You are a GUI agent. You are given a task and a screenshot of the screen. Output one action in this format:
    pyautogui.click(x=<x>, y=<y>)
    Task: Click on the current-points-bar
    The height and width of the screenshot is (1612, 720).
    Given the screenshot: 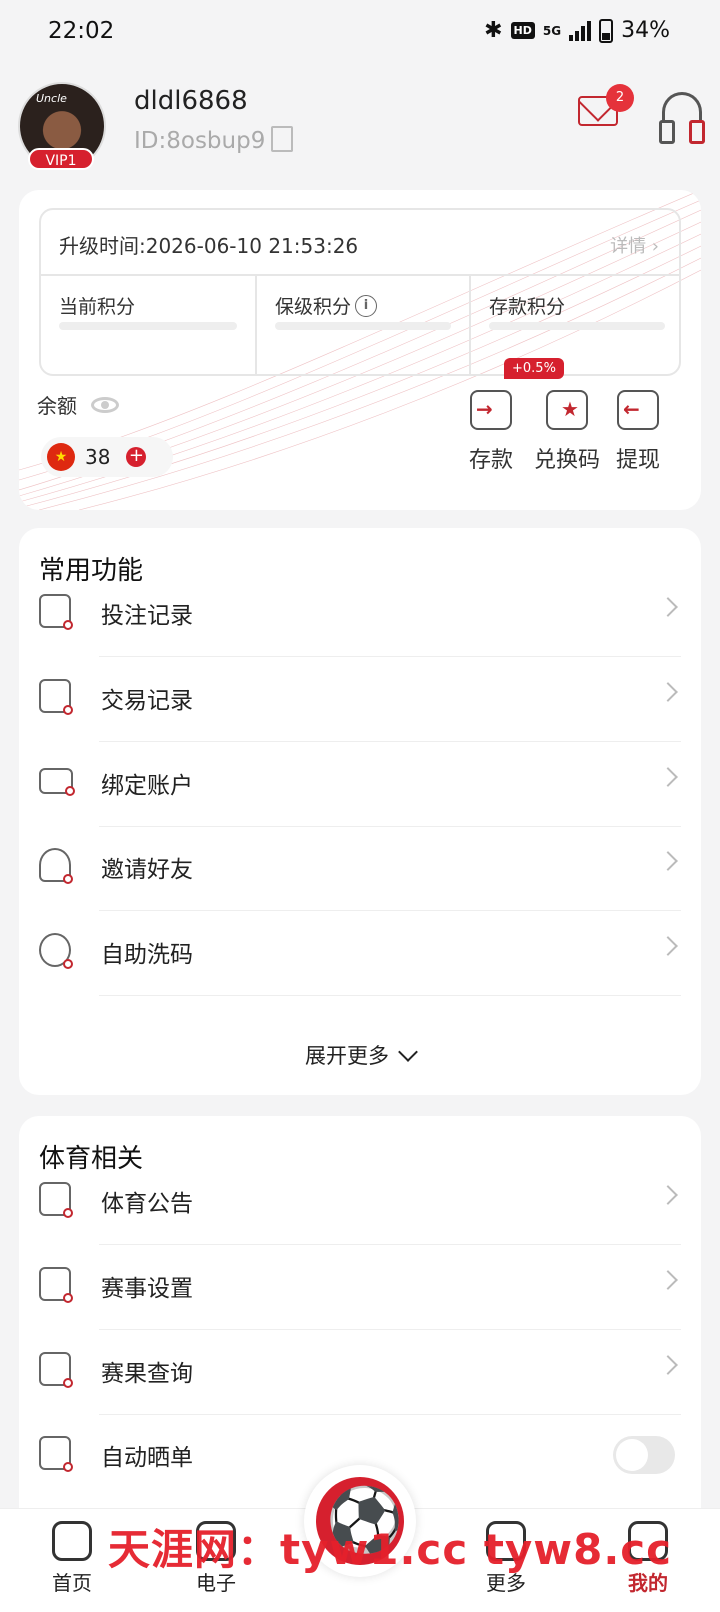 What is the action you would take?
    pyautogui.click(x=148, y=326)
    